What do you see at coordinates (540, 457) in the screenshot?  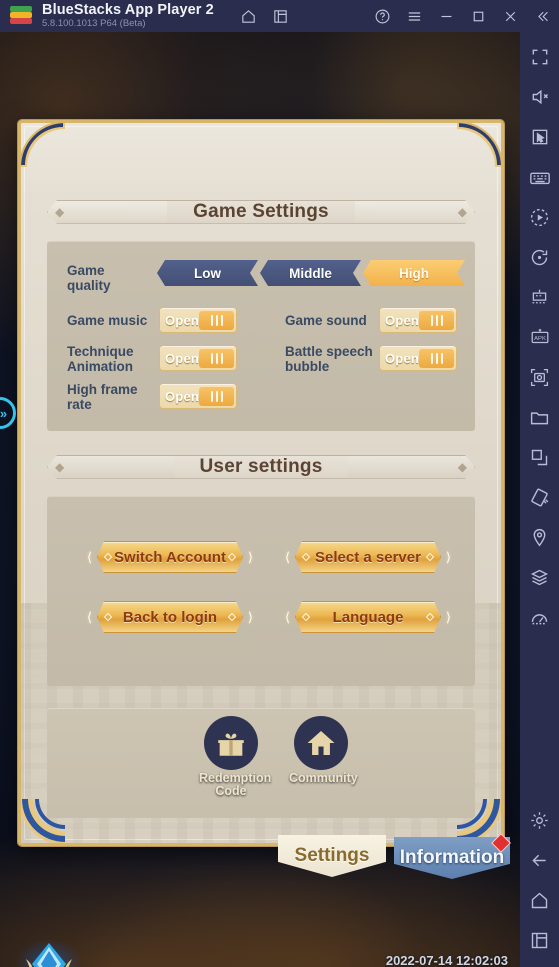 I see `copy-icon` at bounding box center [540, 457].